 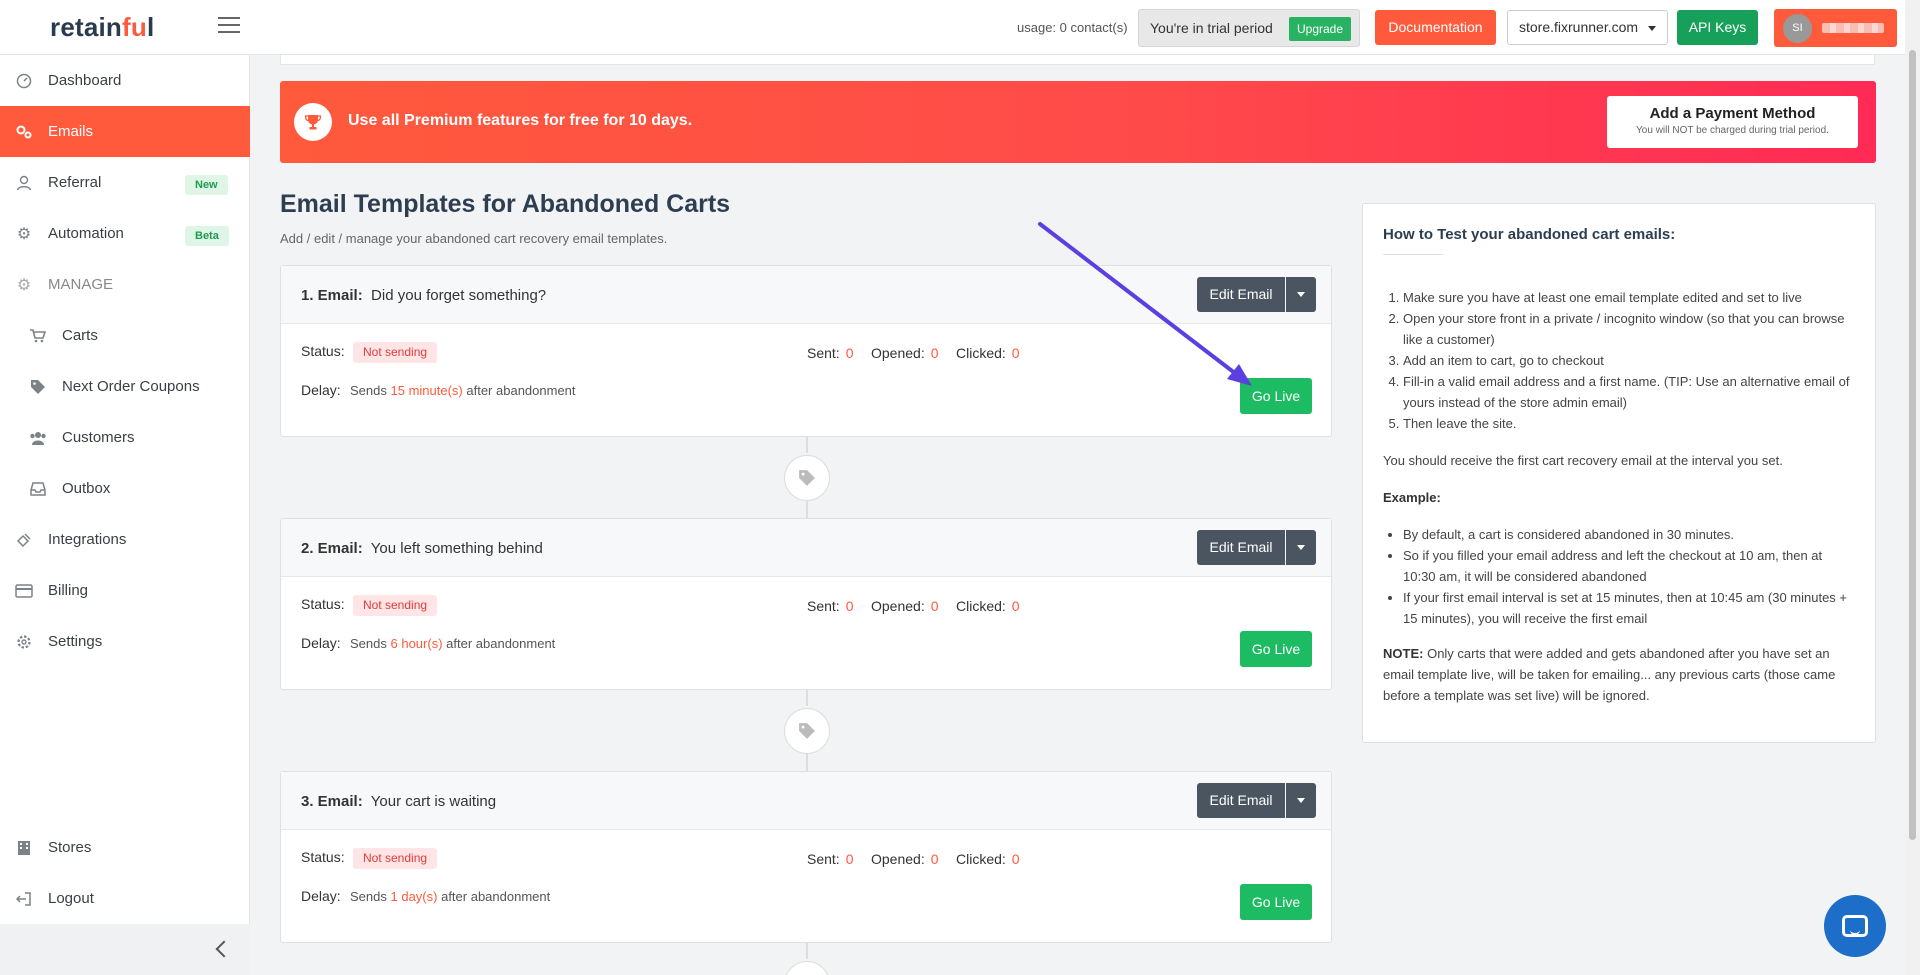 I want to click on sidebar-item-label: Emails, so click(x=71, y=131).